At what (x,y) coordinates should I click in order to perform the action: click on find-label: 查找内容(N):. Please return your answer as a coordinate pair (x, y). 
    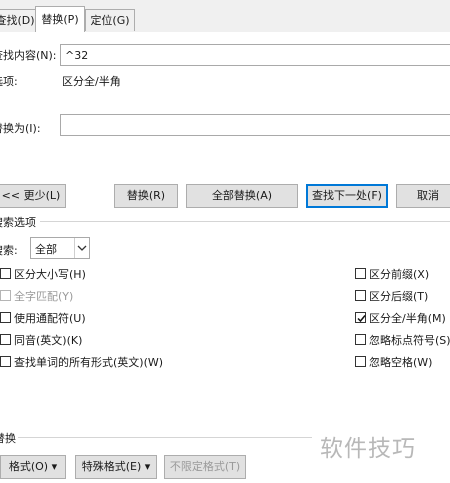
    Looking at the image, I should click on (28, 55).